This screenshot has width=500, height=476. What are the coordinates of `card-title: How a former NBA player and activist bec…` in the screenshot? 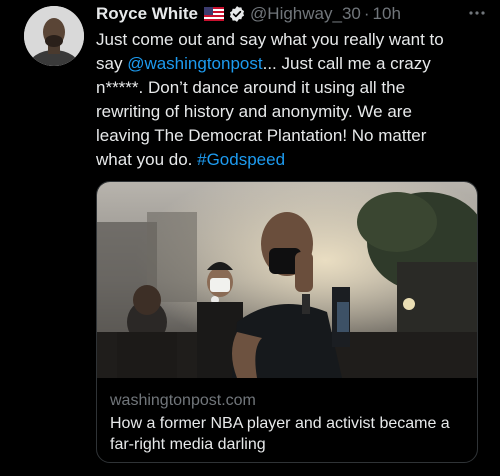 It's located at (288, 434).